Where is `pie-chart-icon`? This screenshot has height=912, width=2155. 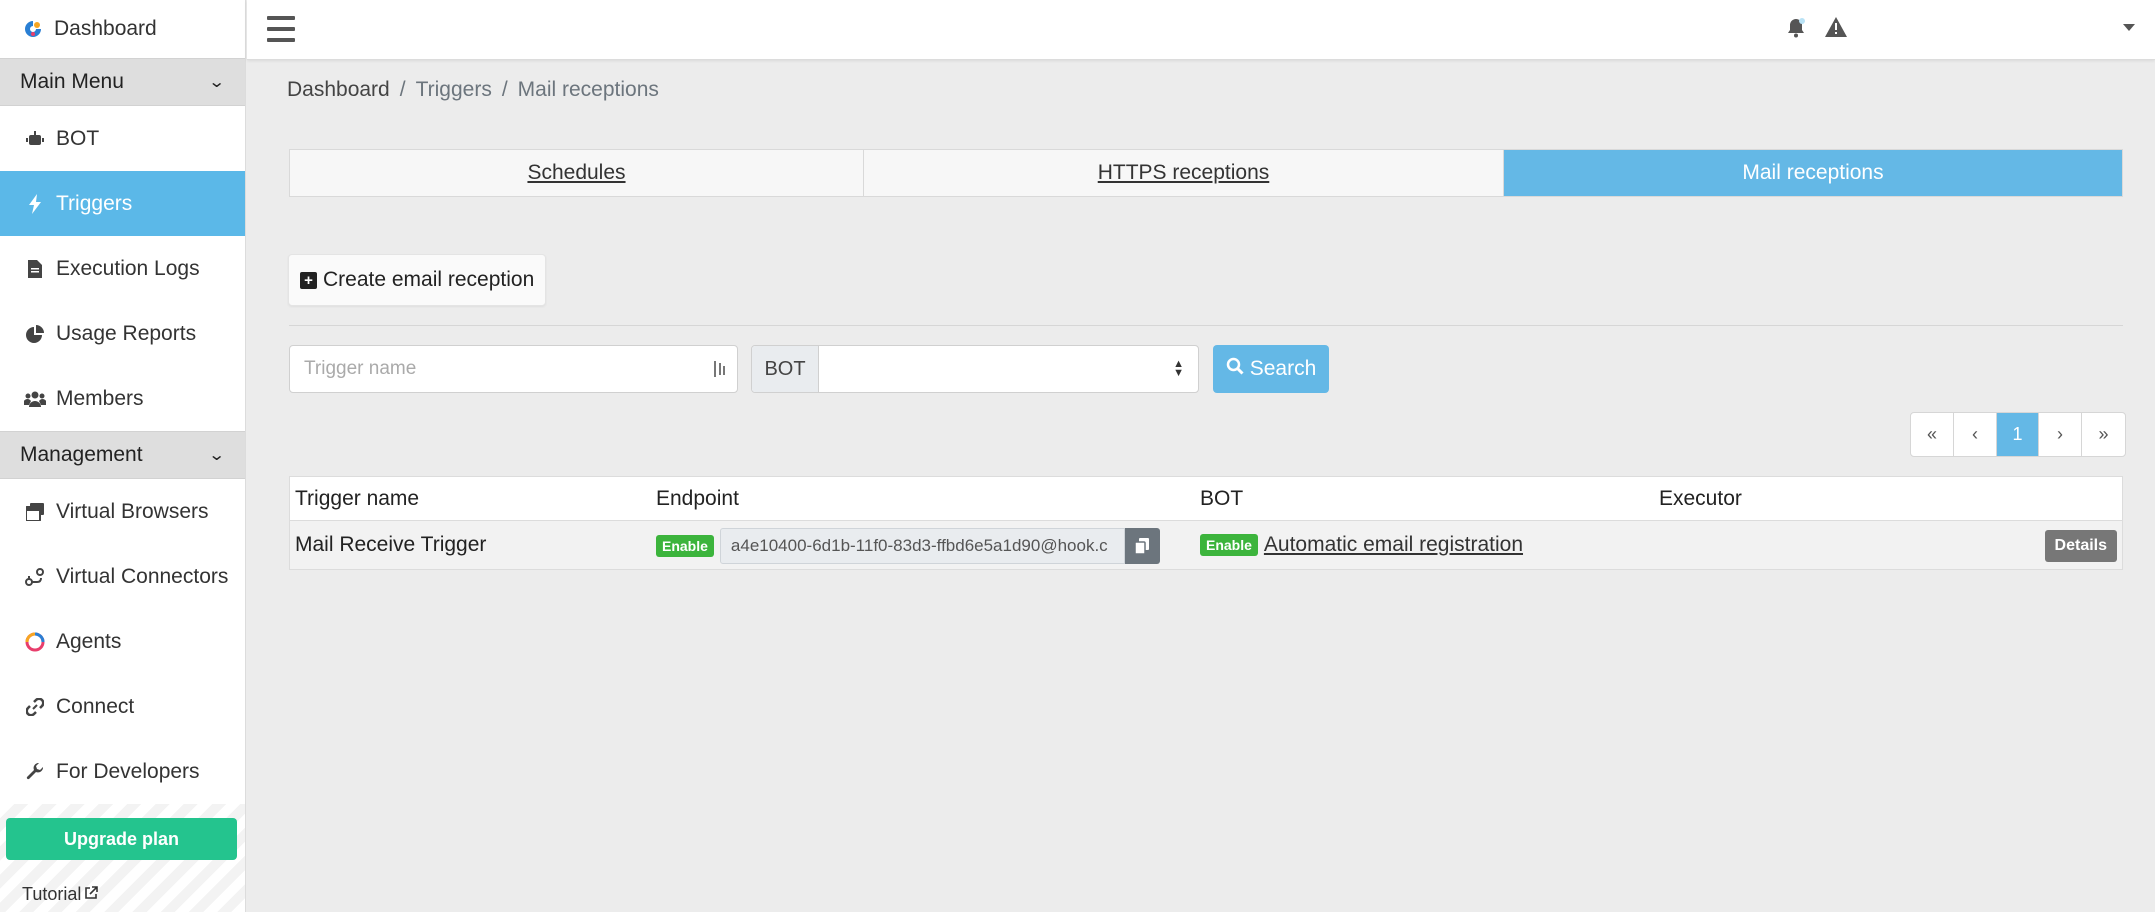 pie-chart-icon is located at coordinates (35, 334).